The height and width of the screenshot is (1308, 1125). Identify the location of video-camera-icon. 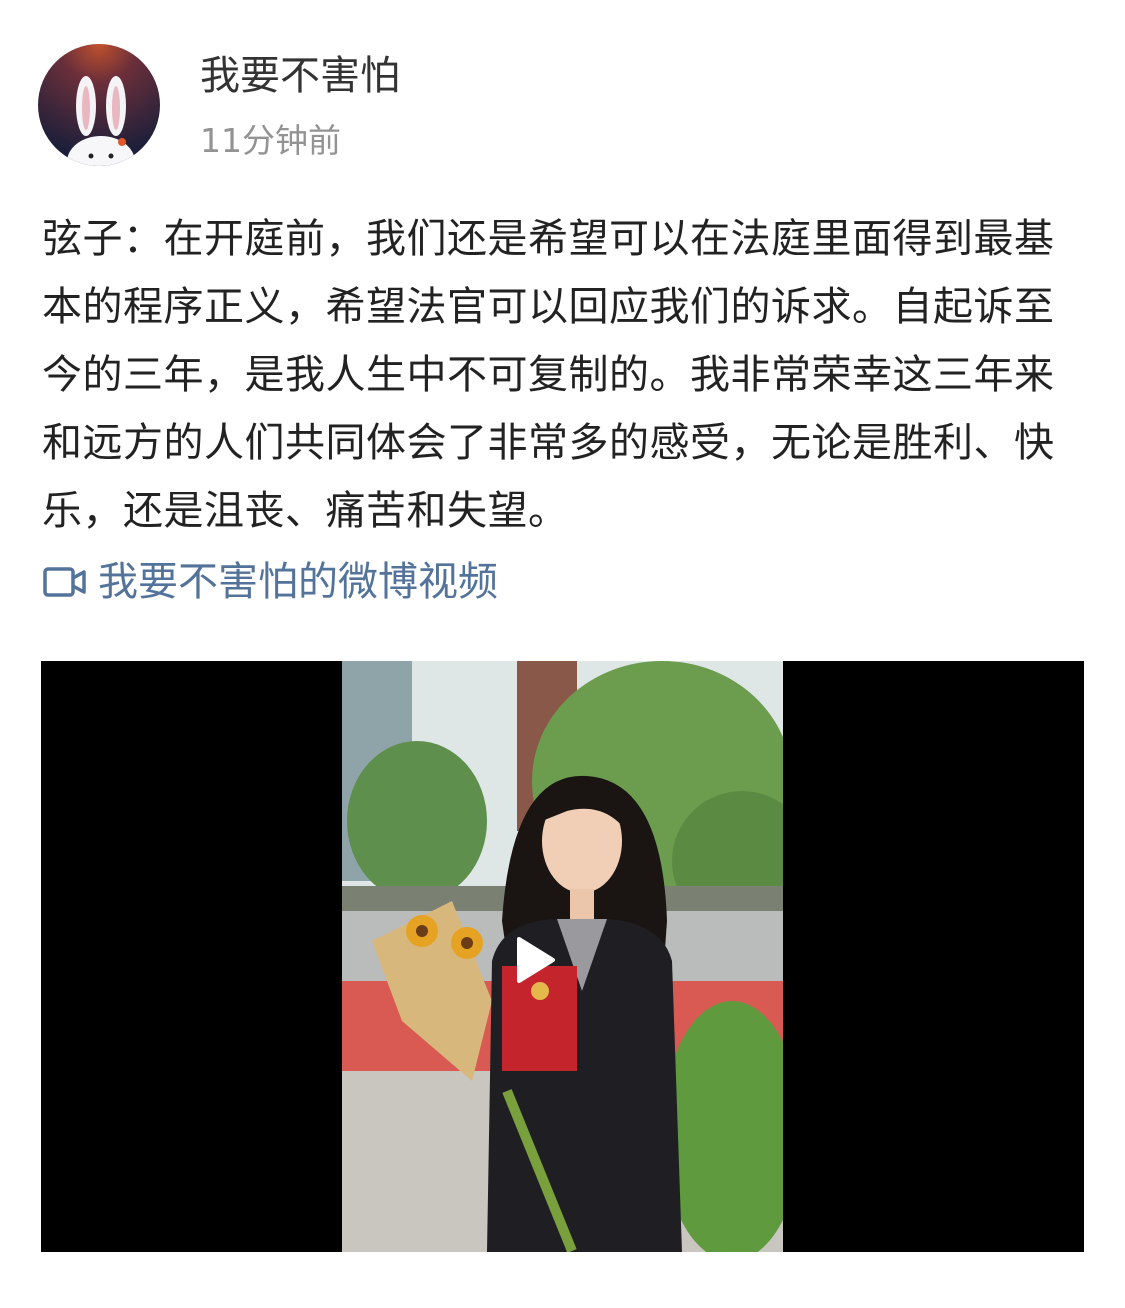
(65, 582).